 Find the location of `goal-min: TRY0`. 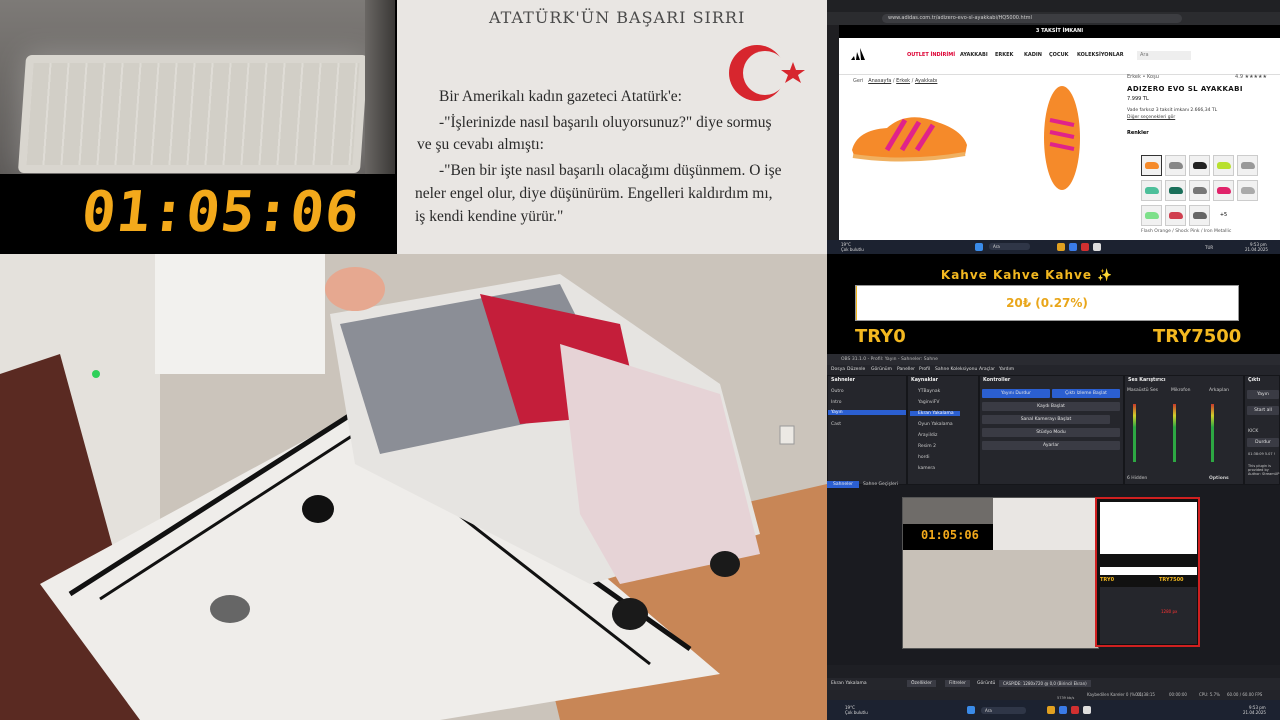

goal-min: TRY0 is located at coordinates (880, 336).